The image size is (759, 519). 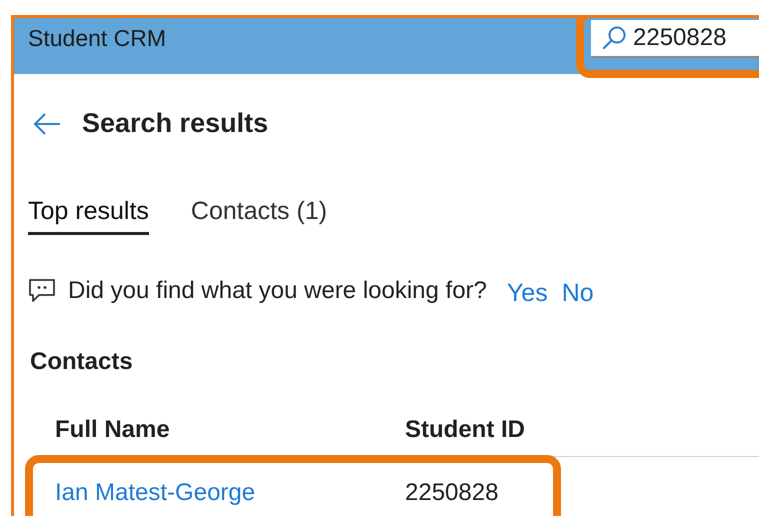 I want to click on feedback-link: Yes, so click(x=527, y=293).